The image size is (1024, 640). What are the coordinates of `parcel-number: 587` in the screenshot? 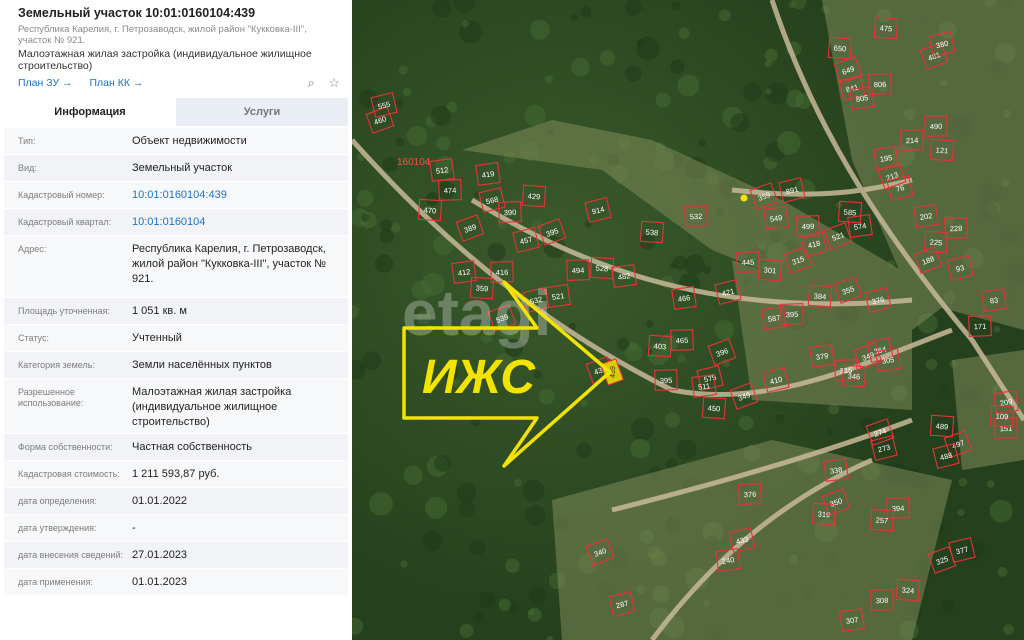 It's located at (774, 318).